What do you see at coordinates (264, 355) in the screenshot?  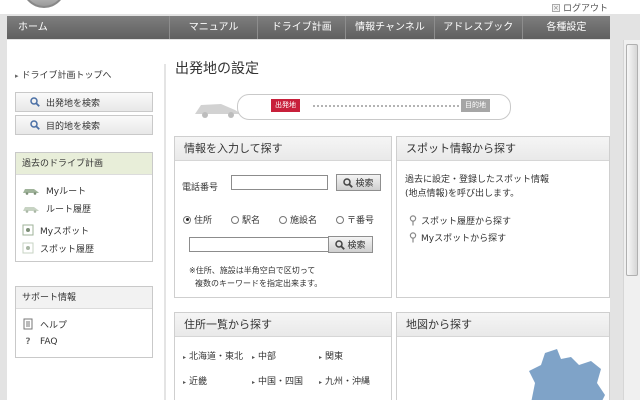 I see `region-chubu: 中部` at bounding box center [264, 355].